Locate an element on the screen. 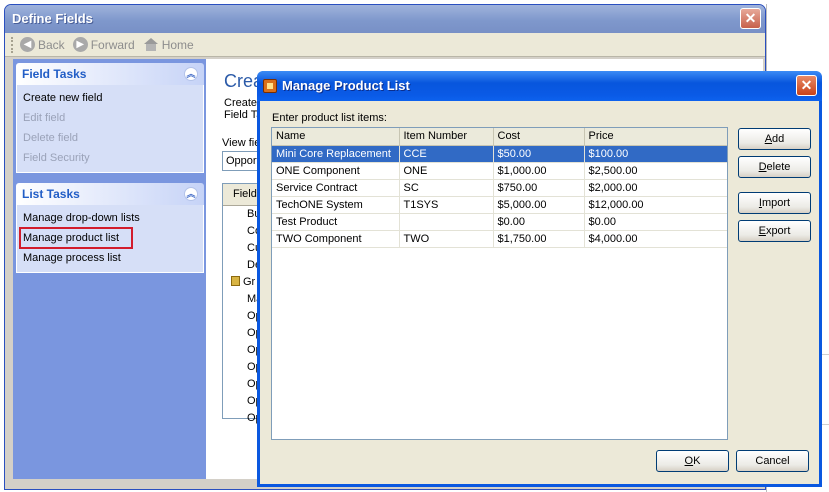 The image size is (829, 492). home-icon is located at coordinates (151, 44).